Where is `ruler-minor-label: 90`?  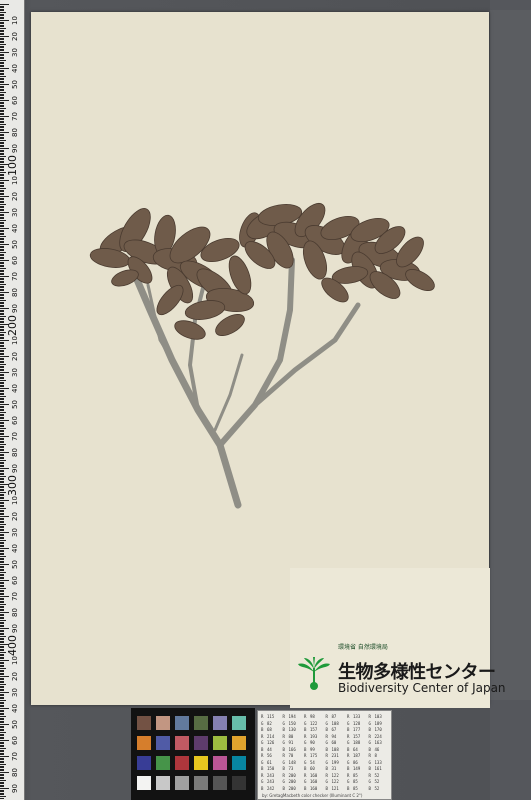 ruler-minor-label: 90 is located at coordinates (15, 788).